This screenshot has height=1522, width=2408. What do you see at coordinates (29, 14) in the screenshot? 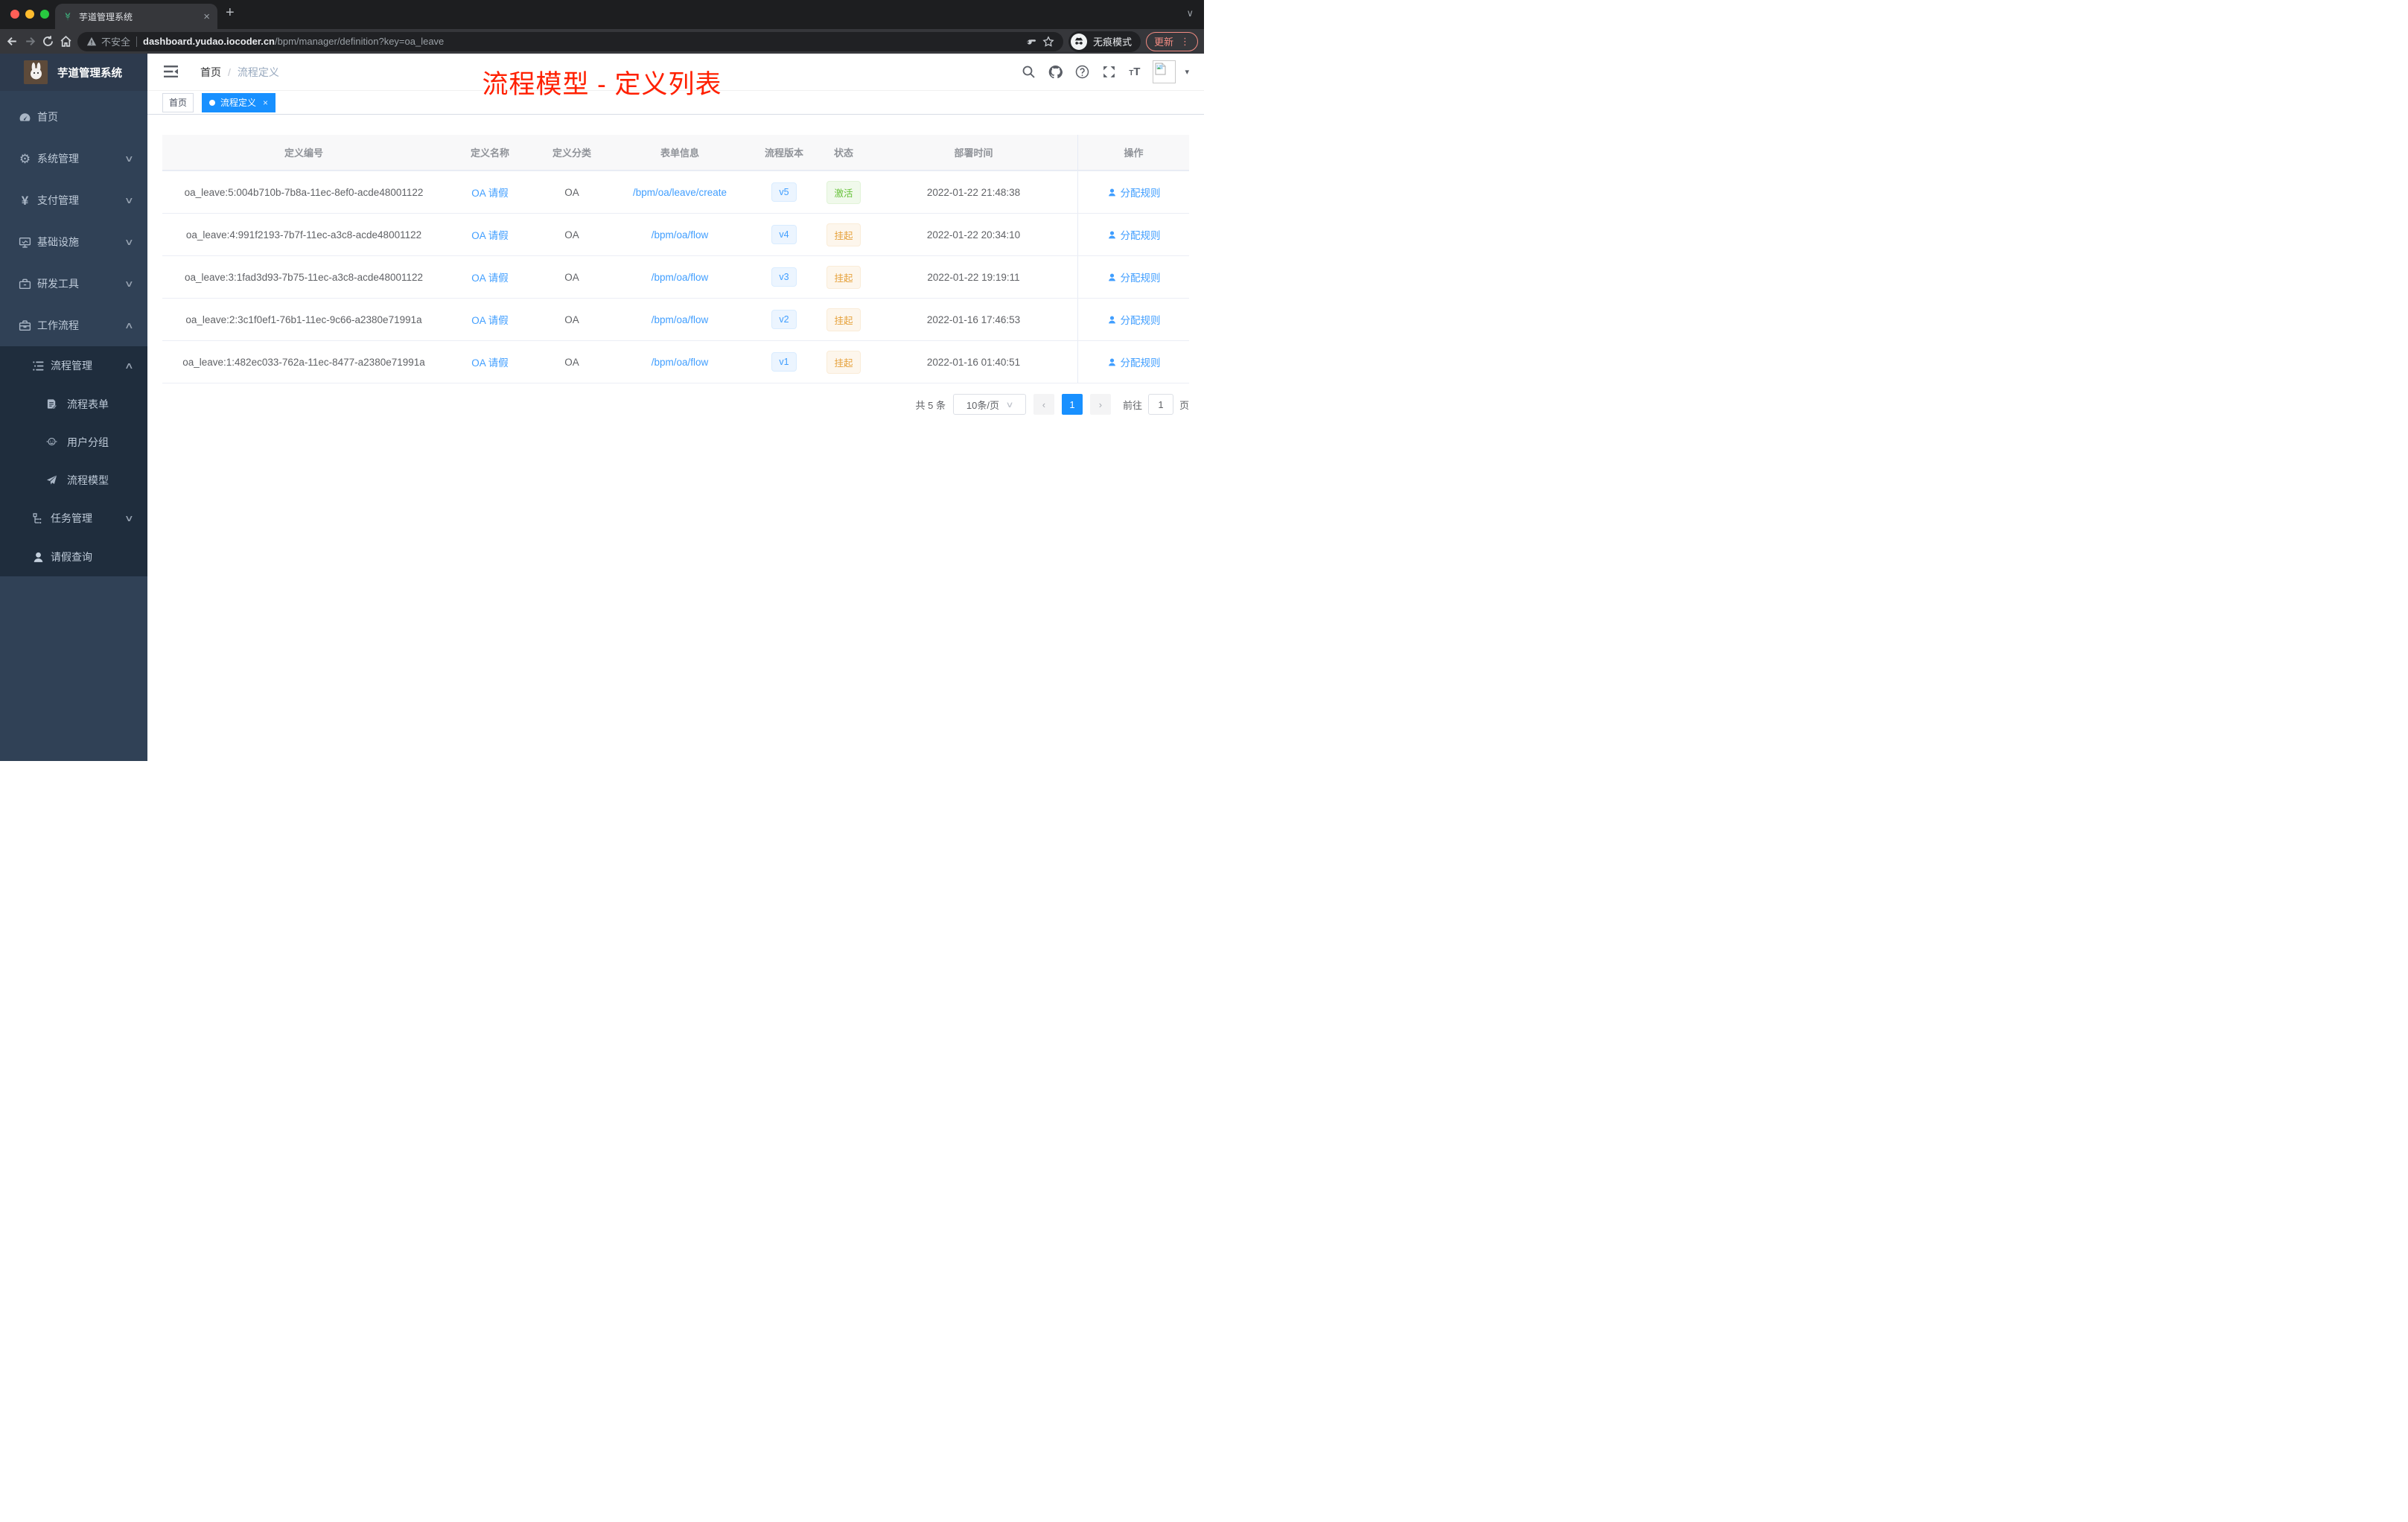
I see `minimize-window-button` at bounding box center [29, 14].